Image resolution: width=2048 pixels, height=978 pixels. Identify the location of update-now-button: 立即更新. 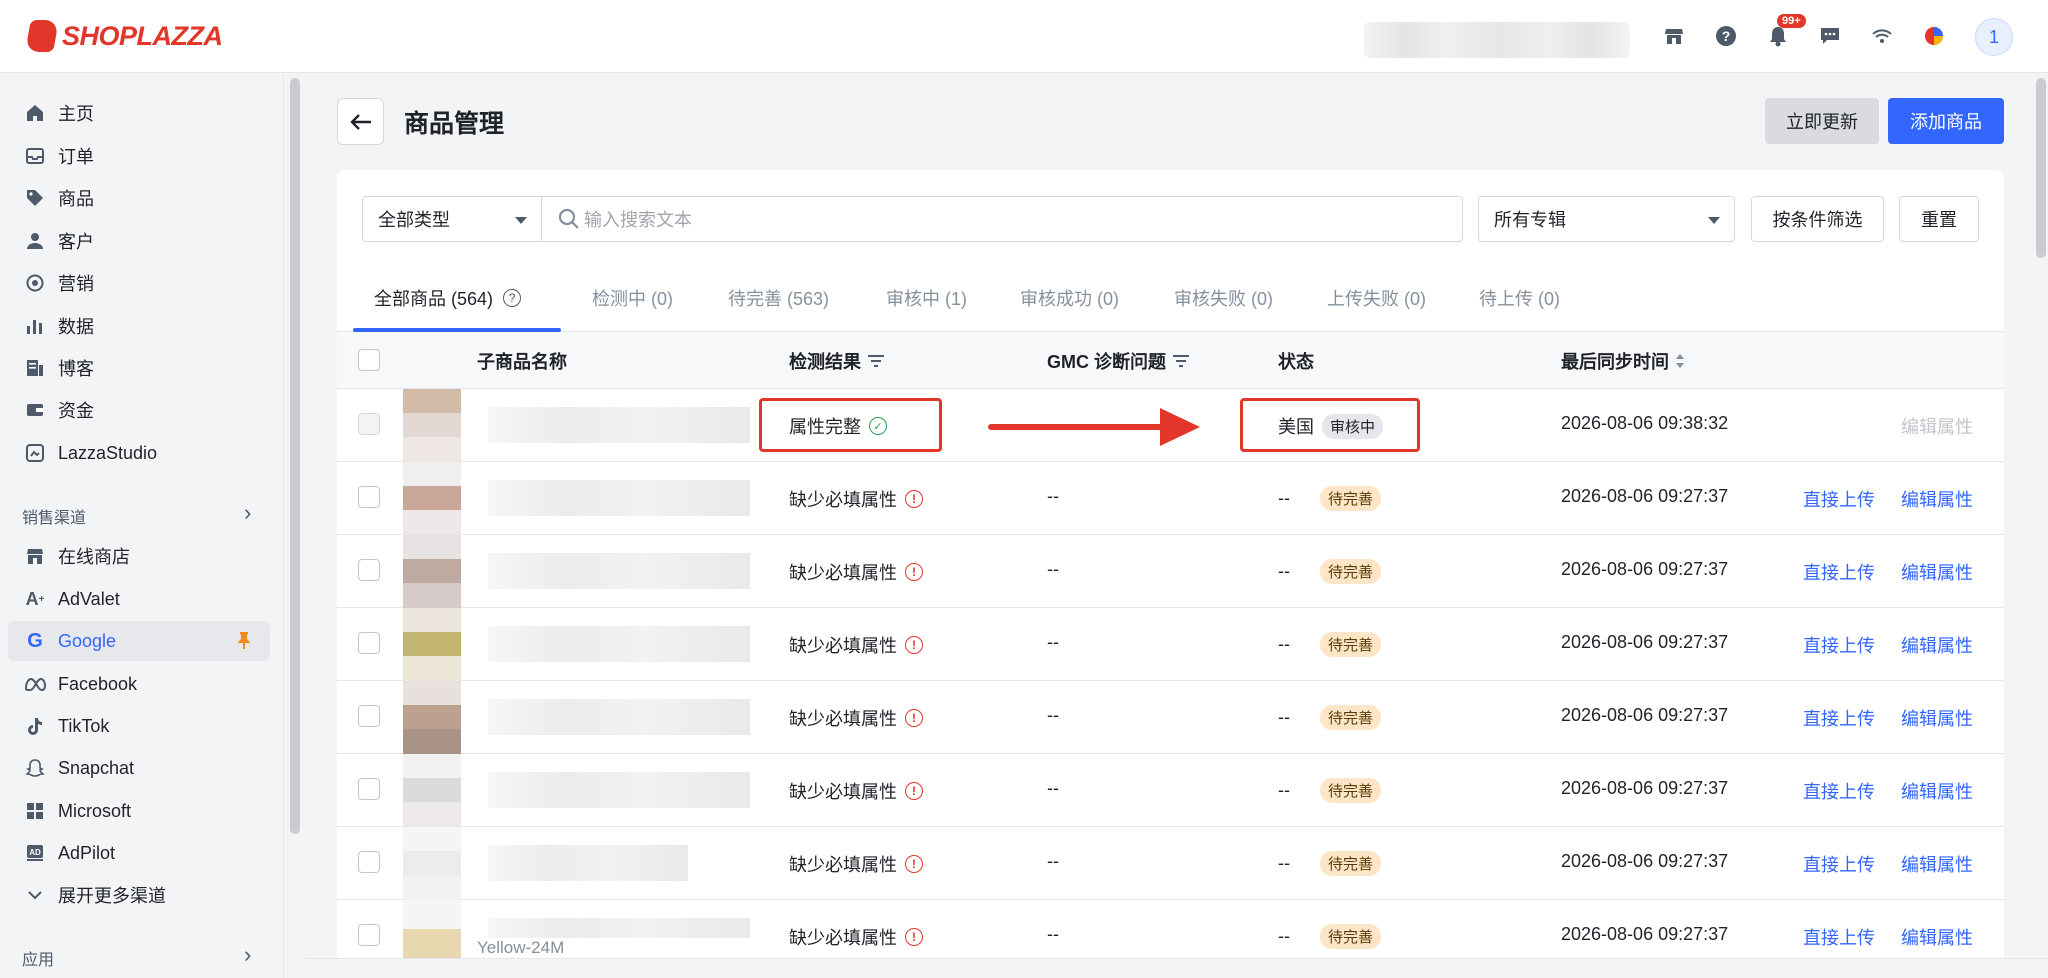
(1822, 121).